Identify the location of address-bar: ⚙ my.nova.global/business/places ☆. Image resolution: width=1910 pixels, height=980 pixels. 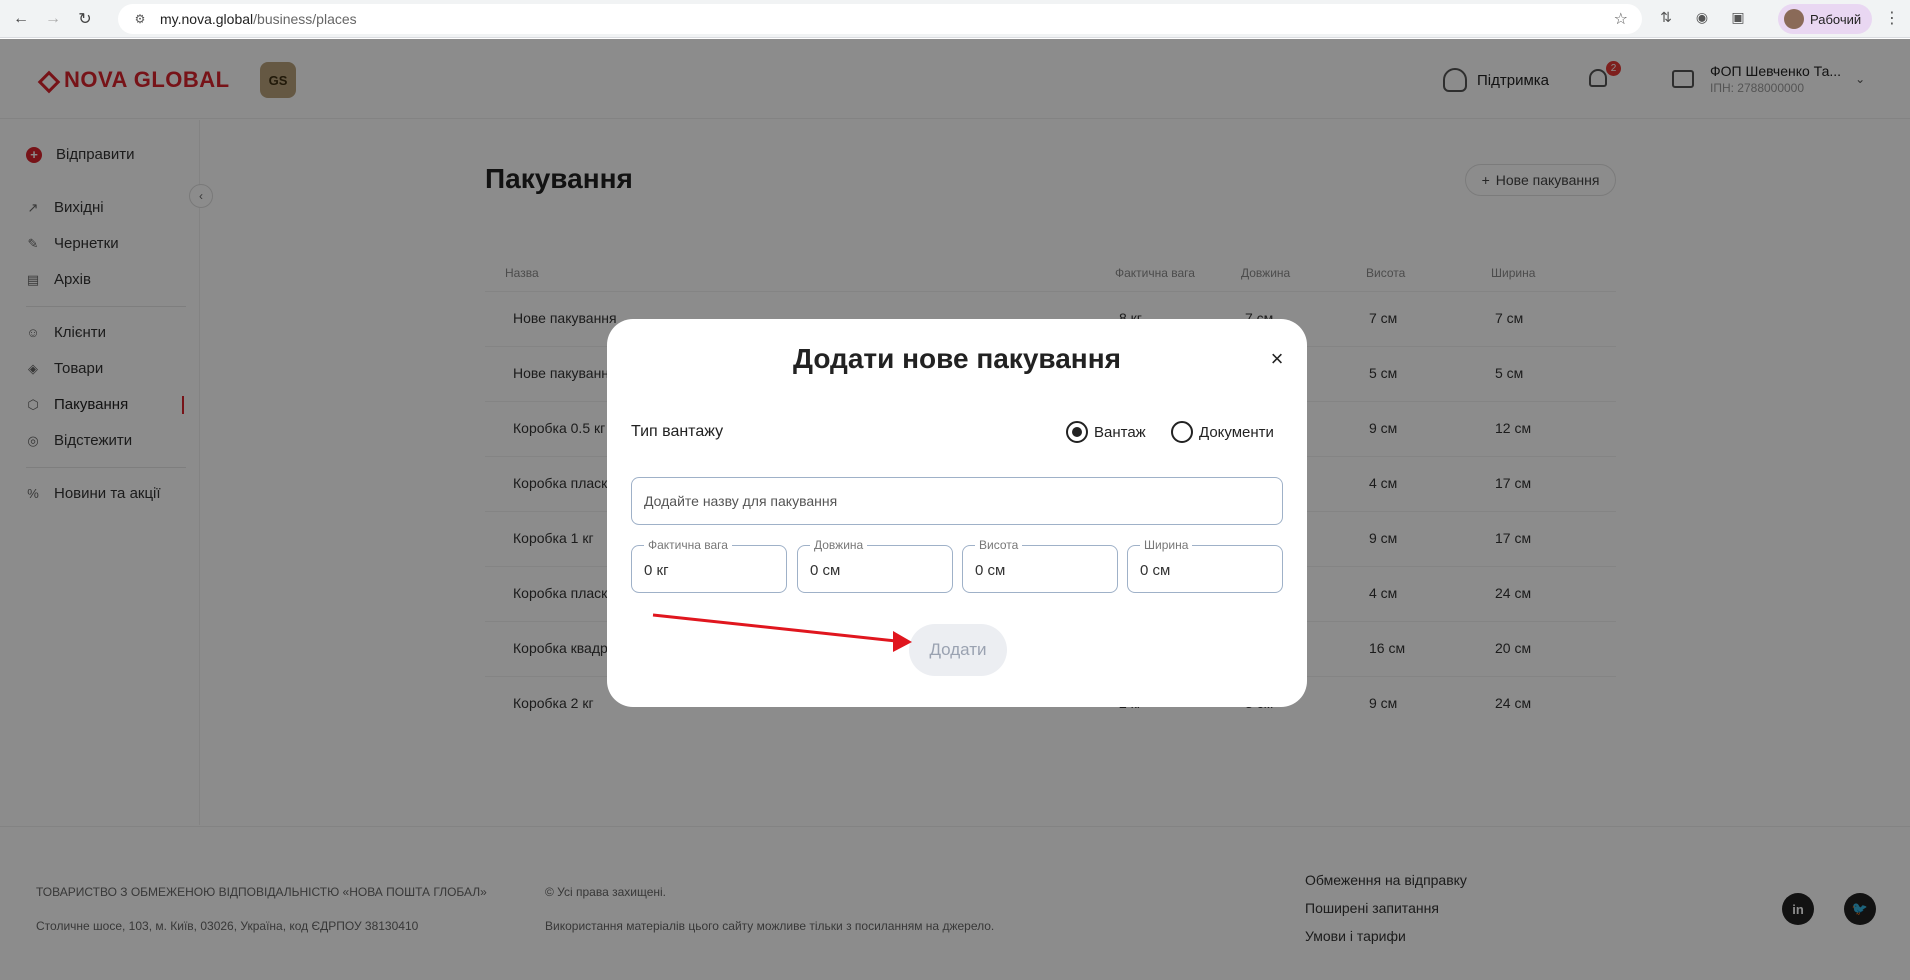
(880, 19).